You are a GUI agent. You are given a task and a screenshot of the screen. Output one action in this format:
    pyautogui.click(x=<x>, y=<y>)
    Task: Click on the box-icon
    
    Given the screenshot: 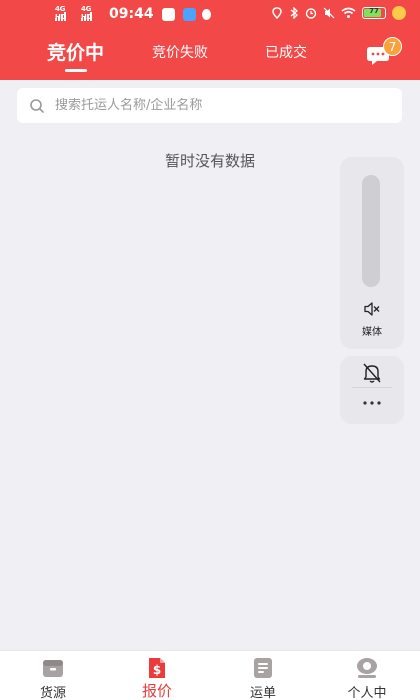 What is the action you would take?
    pyautogui.click(x=53, y=668)
    